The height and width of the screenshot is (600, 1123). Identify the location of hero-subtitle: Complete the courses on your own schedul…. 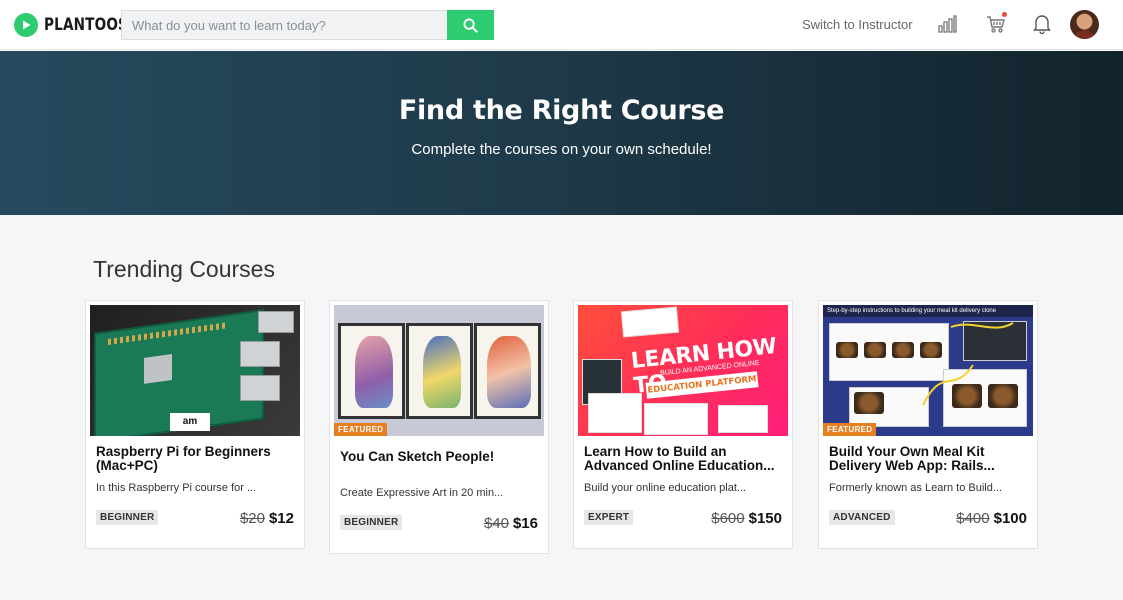
(561, 149).